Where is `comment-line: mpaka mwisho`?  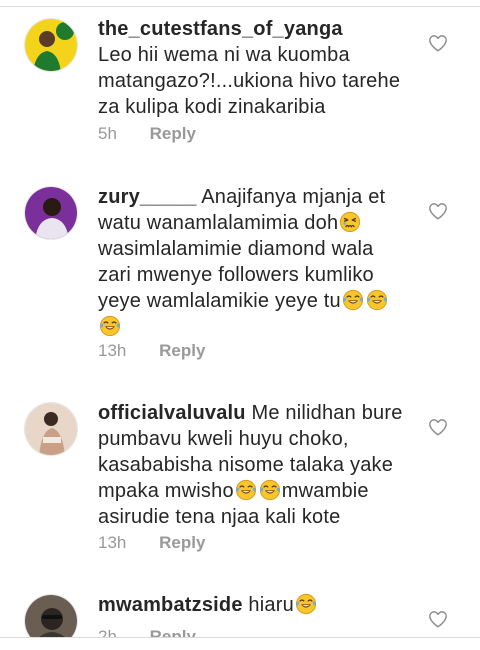 comment-line: mpaka mwisho is located at coordinates (166, 491).